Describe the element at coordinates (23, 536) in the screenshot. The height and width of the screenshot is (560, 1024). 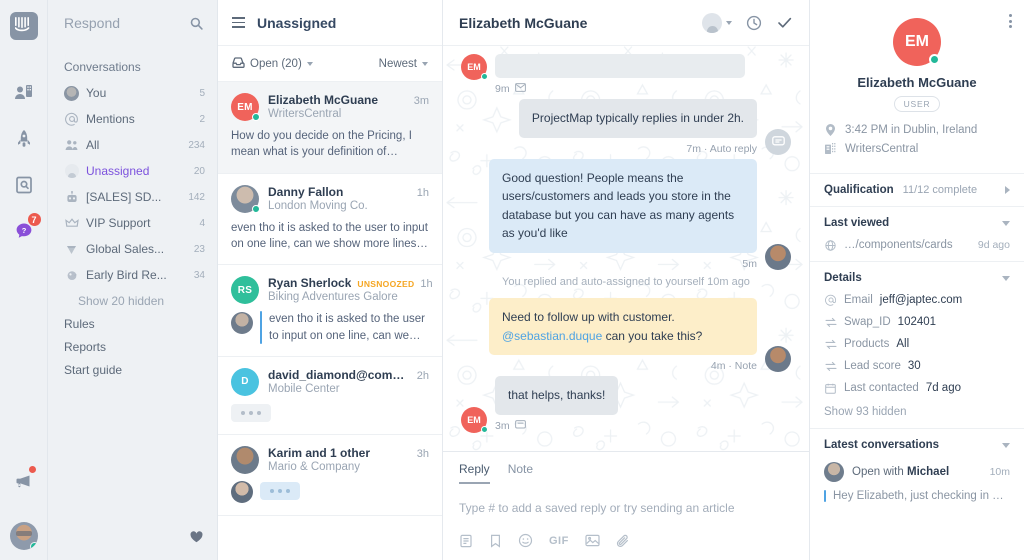
I see `current-user-avatar` at that location.